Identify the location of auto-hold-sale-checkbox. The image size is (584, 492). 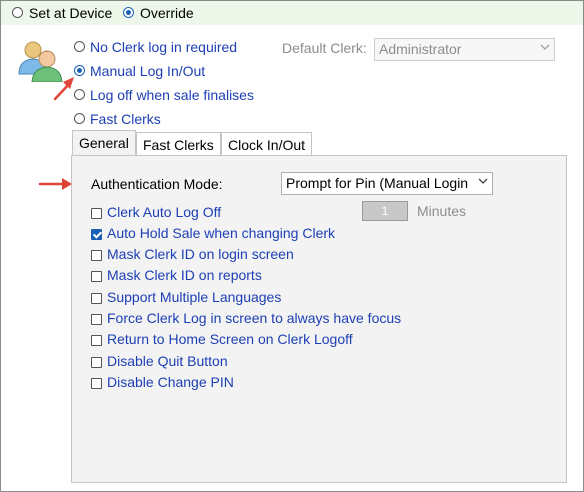
(96, 234).